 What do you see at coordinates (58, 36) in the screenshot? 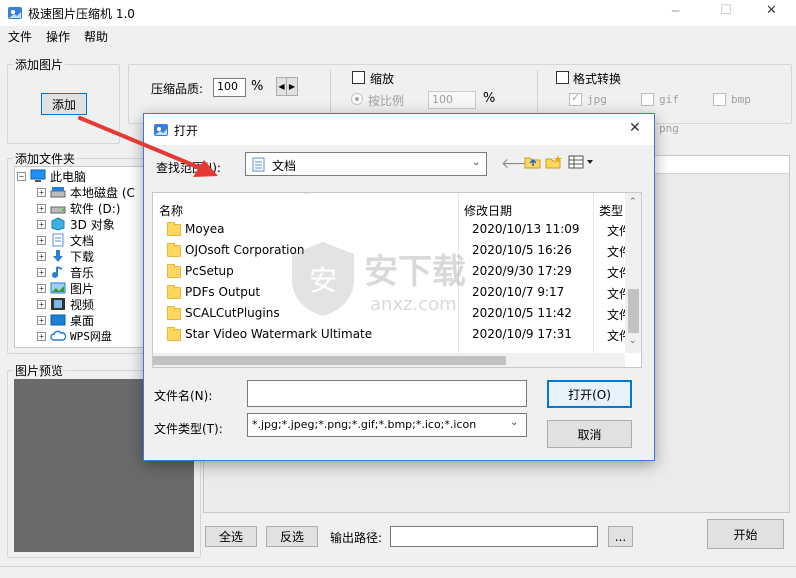
I see `menu-operation: 操作` at bounding box center [58, 36].